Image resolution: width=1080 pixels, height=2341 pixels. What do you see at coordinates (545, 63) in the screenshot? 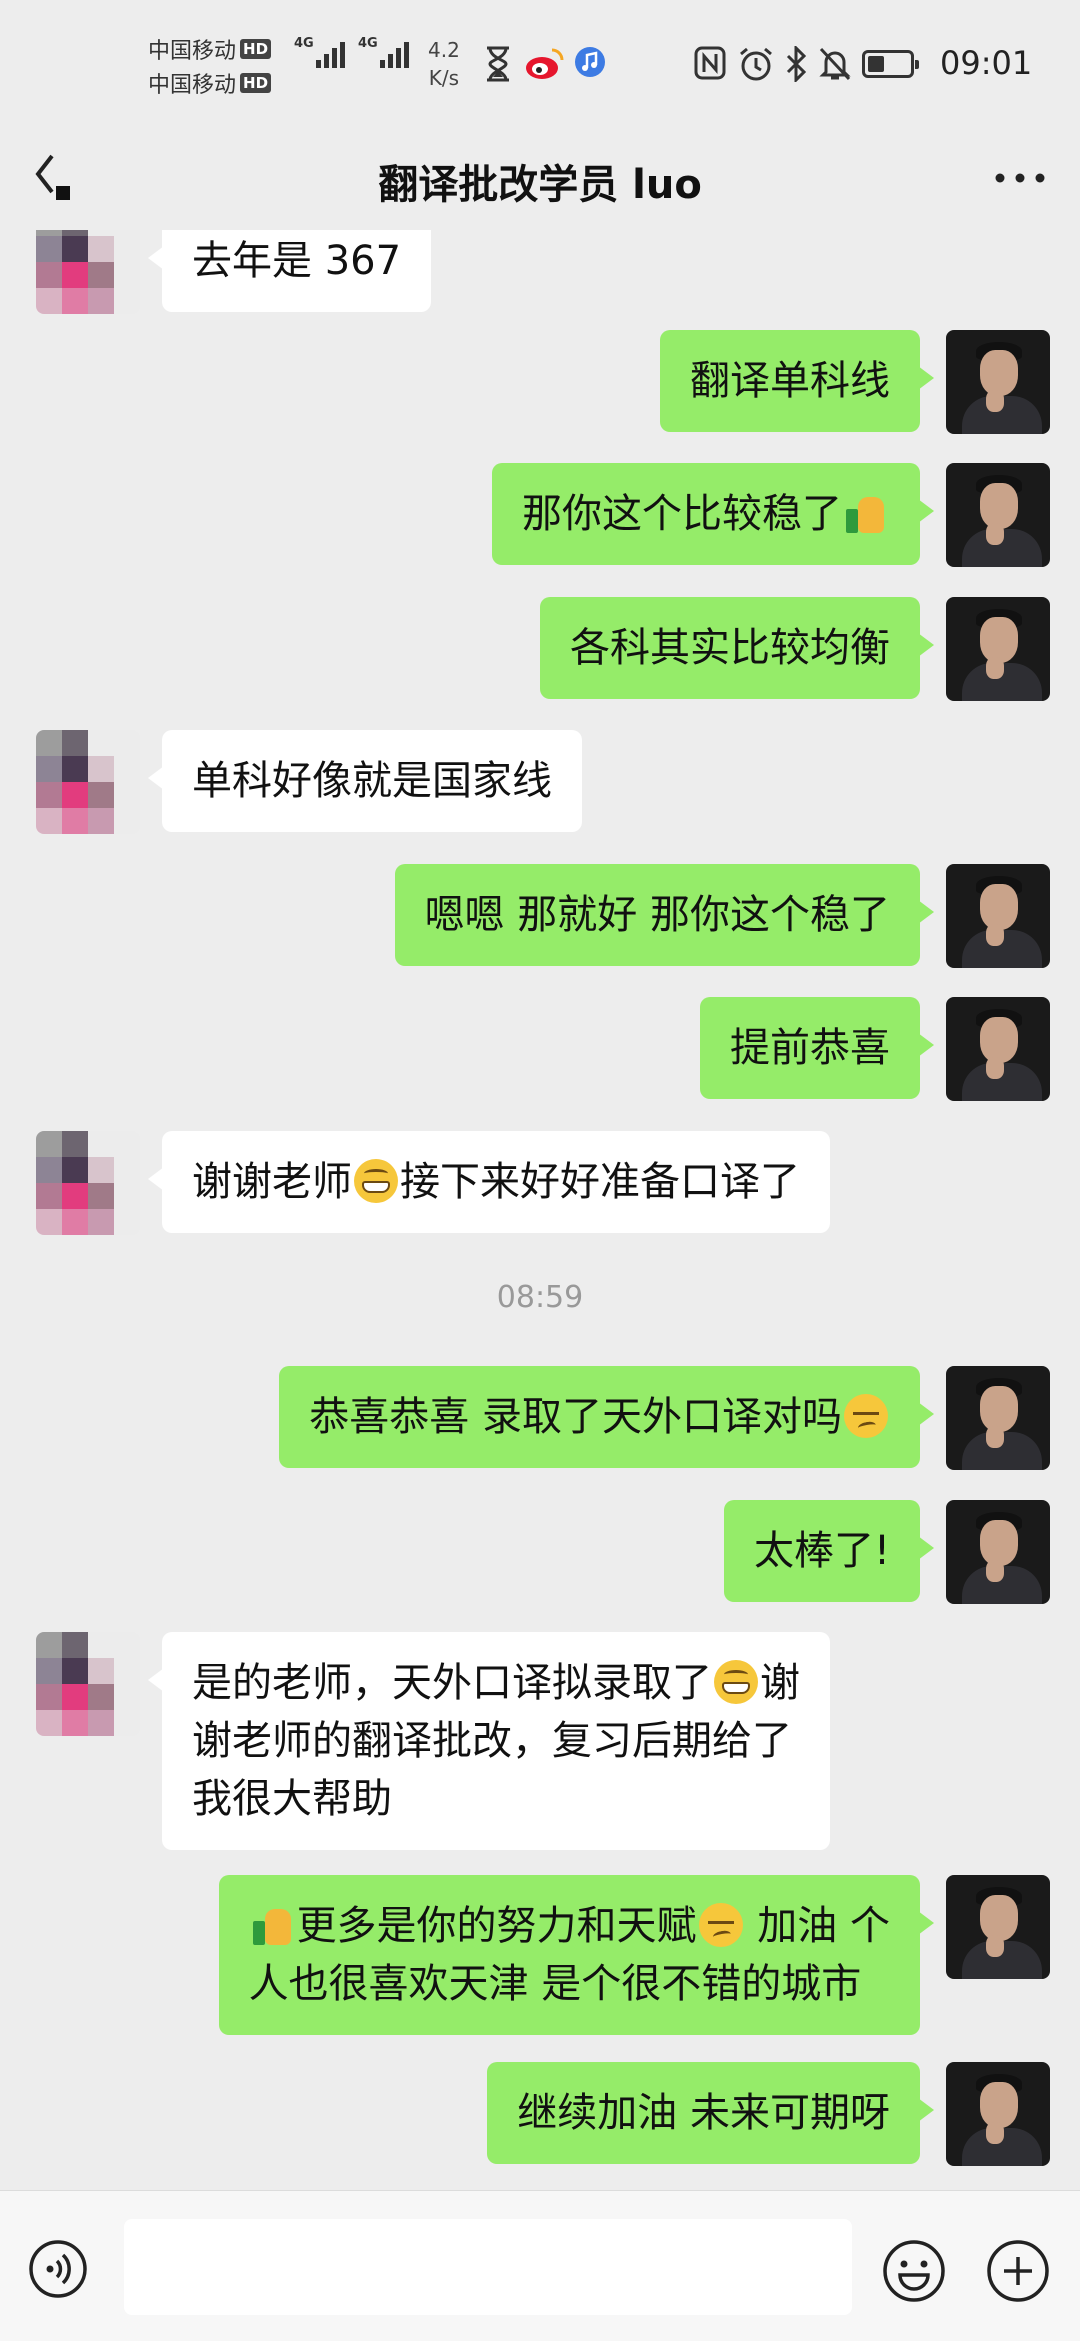
I see `weibo-icon` at bounding box center [545, 63].